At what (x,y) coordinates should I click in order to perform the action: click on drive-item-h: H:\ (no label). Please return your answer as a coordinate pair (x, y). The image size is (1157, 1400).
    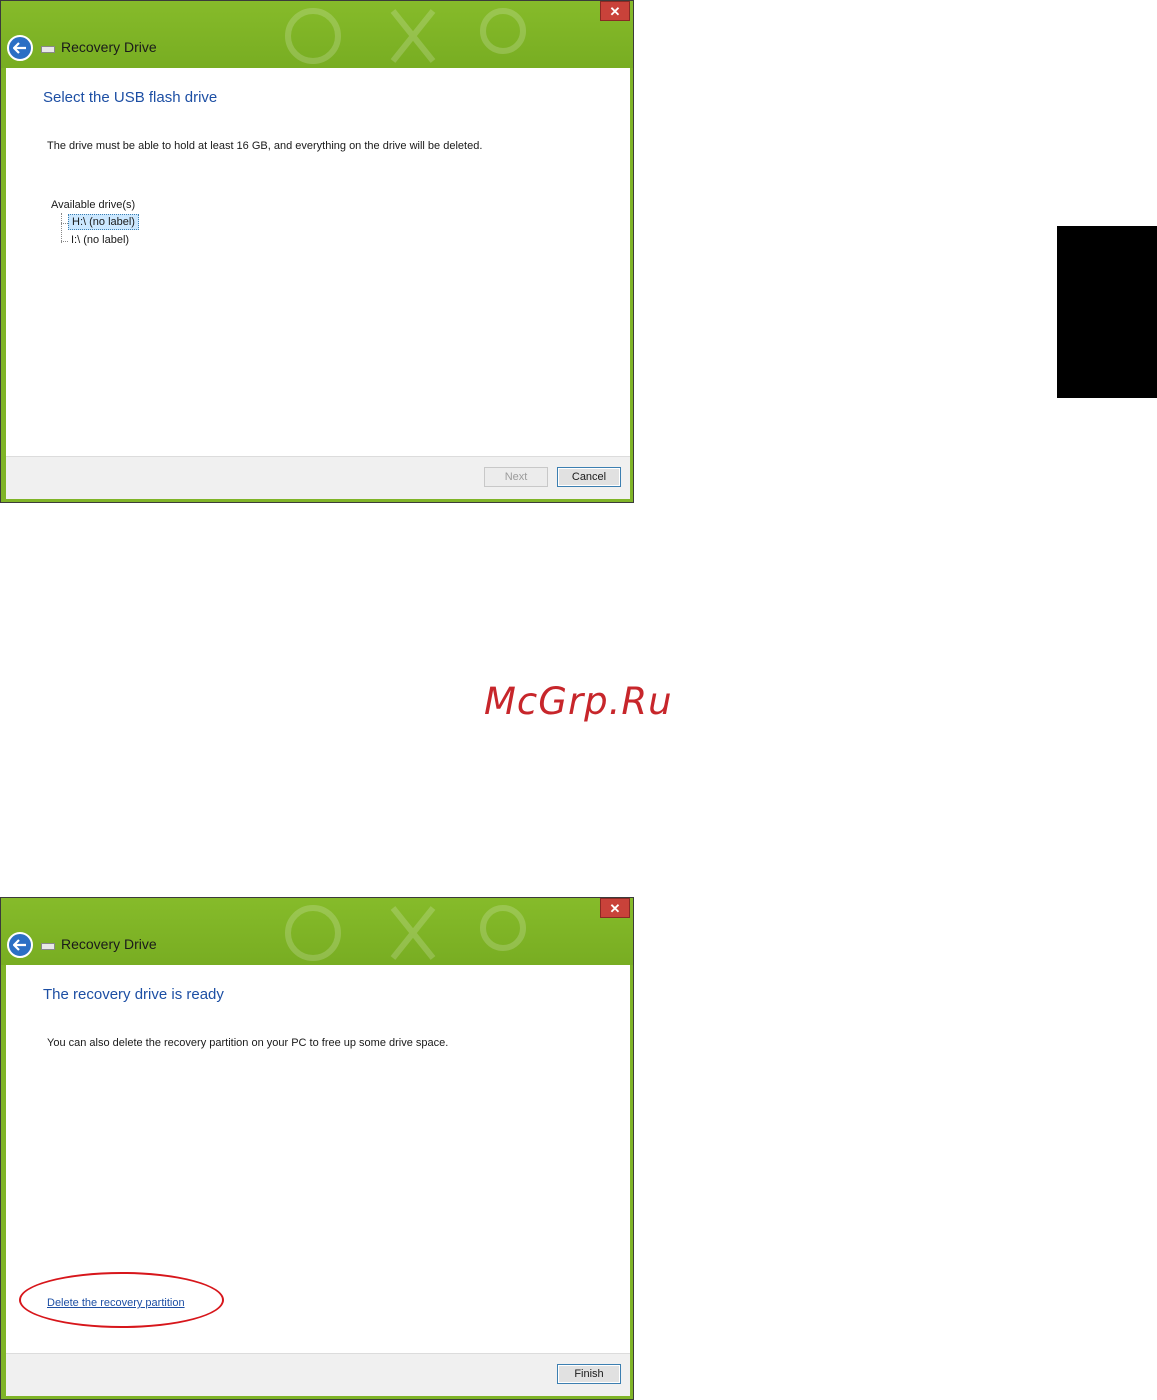
    Looking at the image, I should click on (103, 222).